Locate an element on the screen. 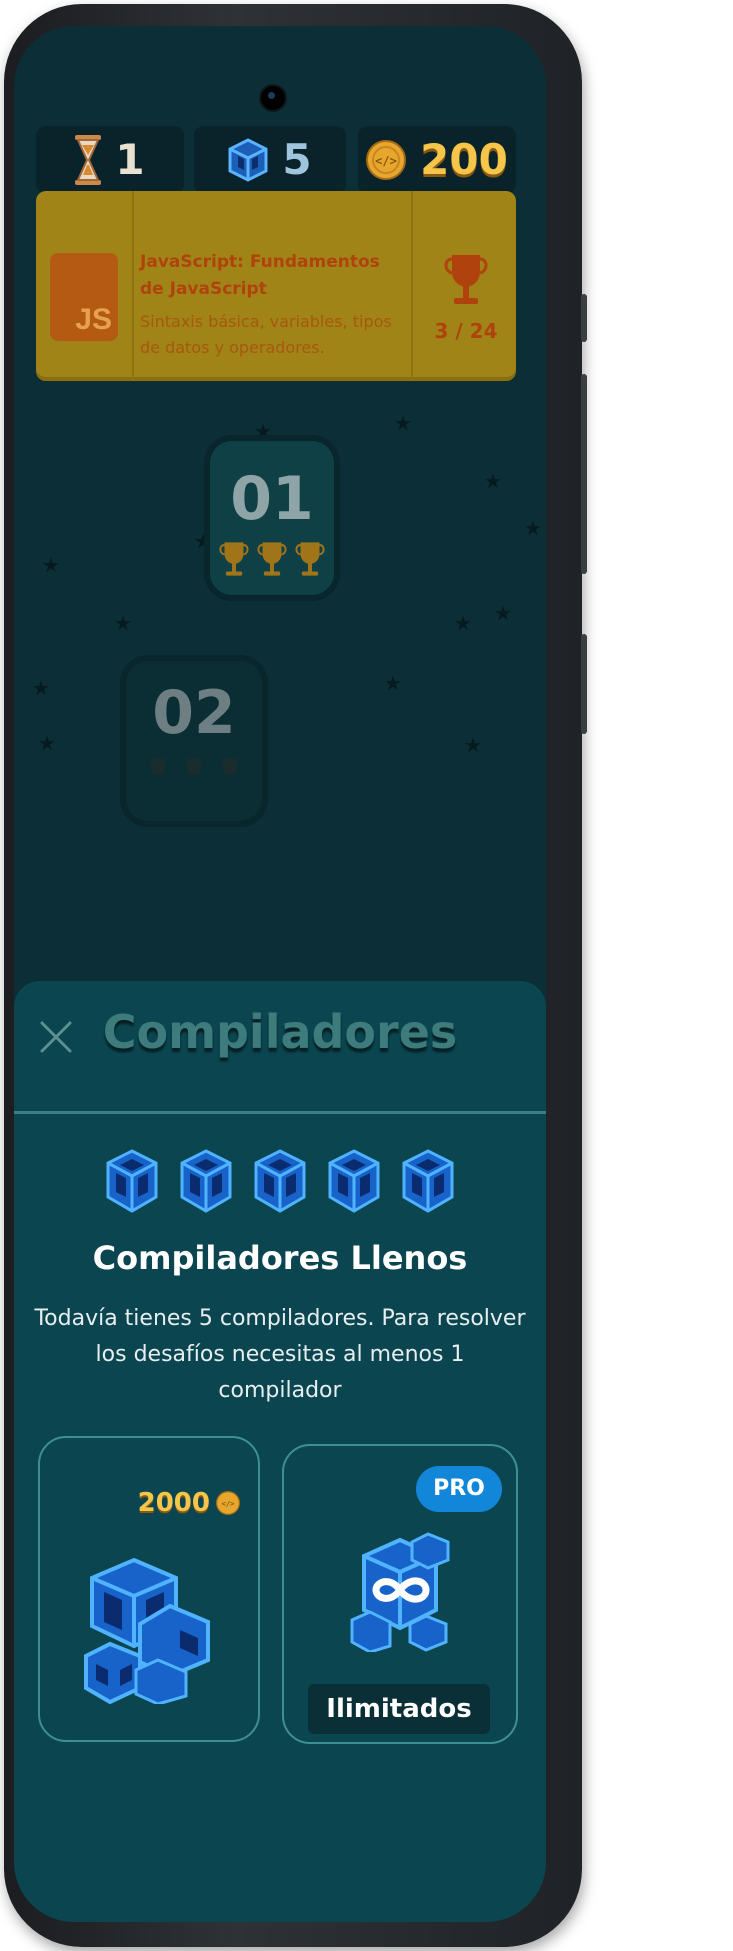  level-tile-02: 02 is located at coordinates (194, 741).